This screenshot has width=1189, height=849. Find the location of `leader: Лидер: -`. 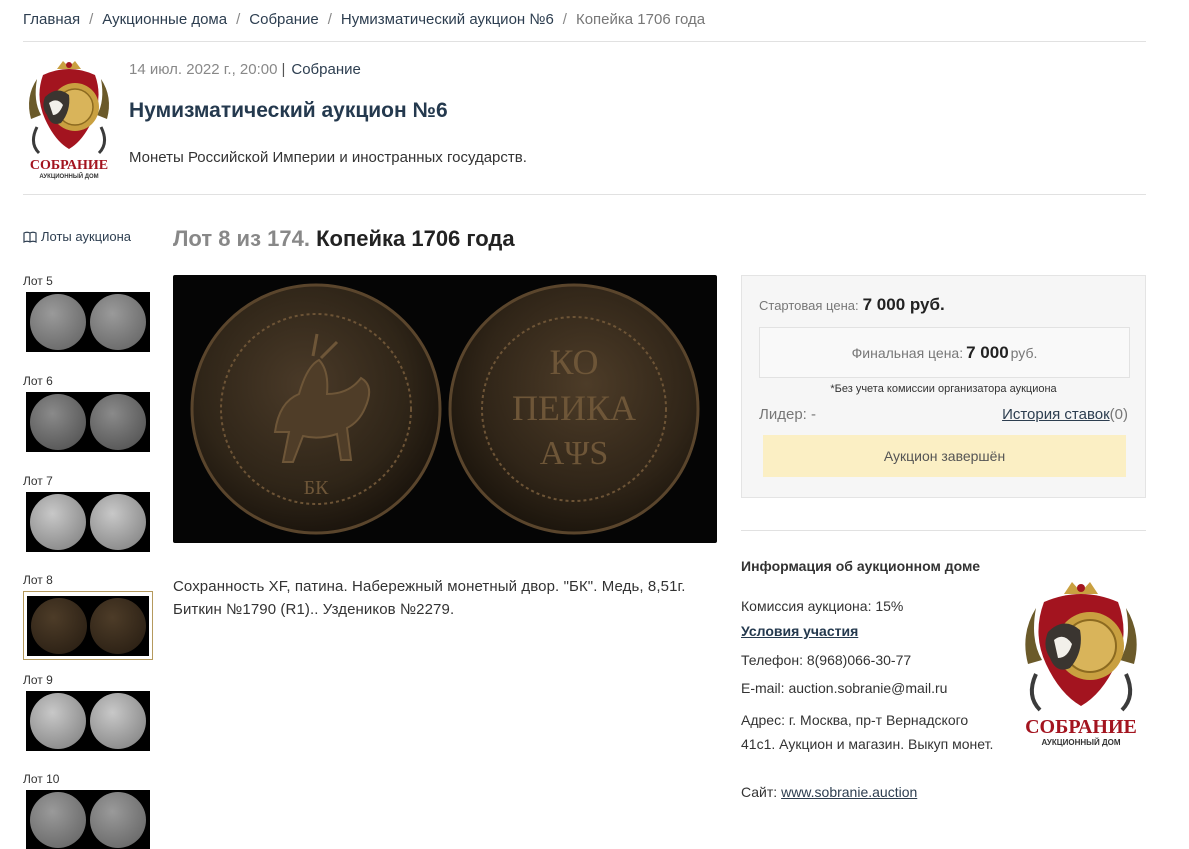

leader: Лидер: - is located at coordinates (787, 414).